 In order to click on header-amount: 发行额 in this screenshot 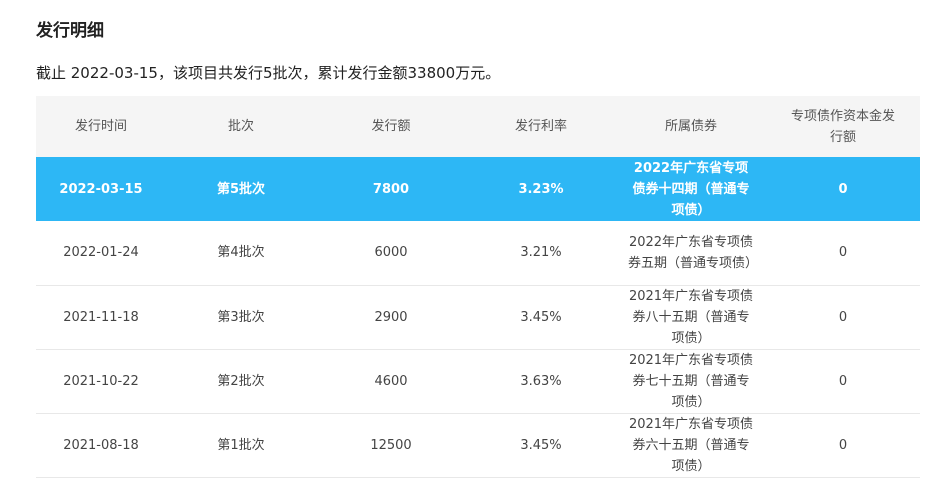, I will do `click(391, 126)`.